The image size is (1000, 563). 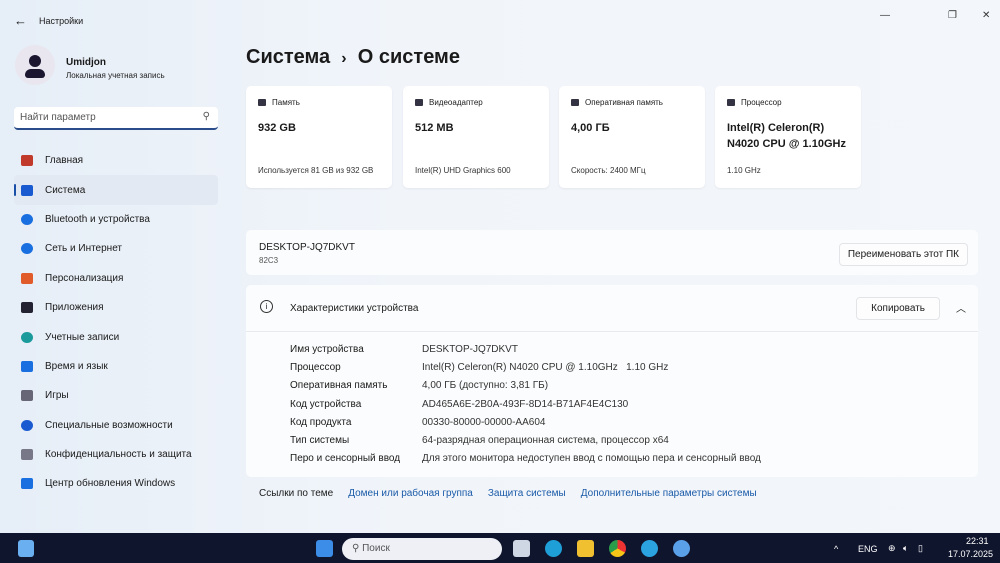 What do you see at coordinates (206, 116) in the screenshot?
I see `search-icon: ⚲` at bounding box center [206, 116].